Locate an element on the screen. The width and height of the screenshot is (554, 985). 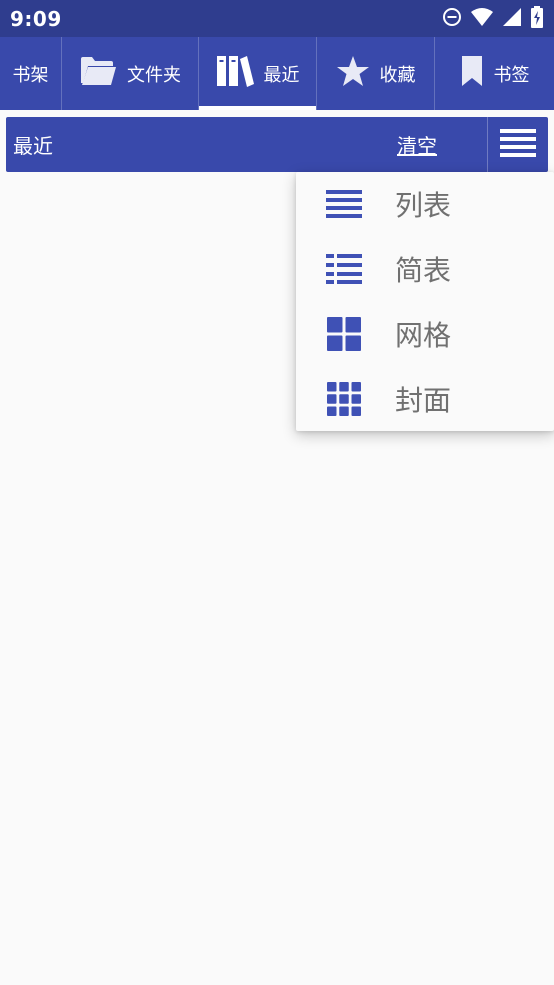
cover-grid-icon is located at coordinates (344, 399).